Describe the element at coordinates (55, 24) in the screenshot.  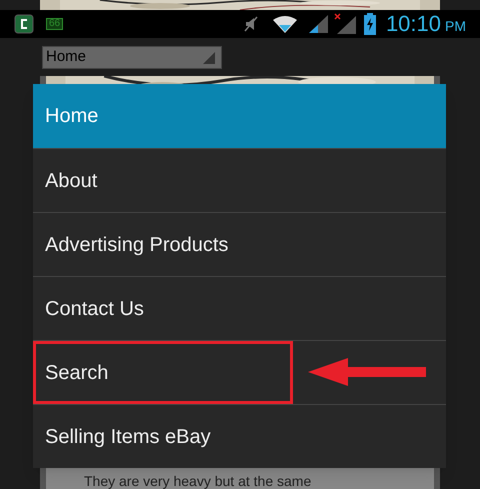
I see `battery-notification: 66` at that location.